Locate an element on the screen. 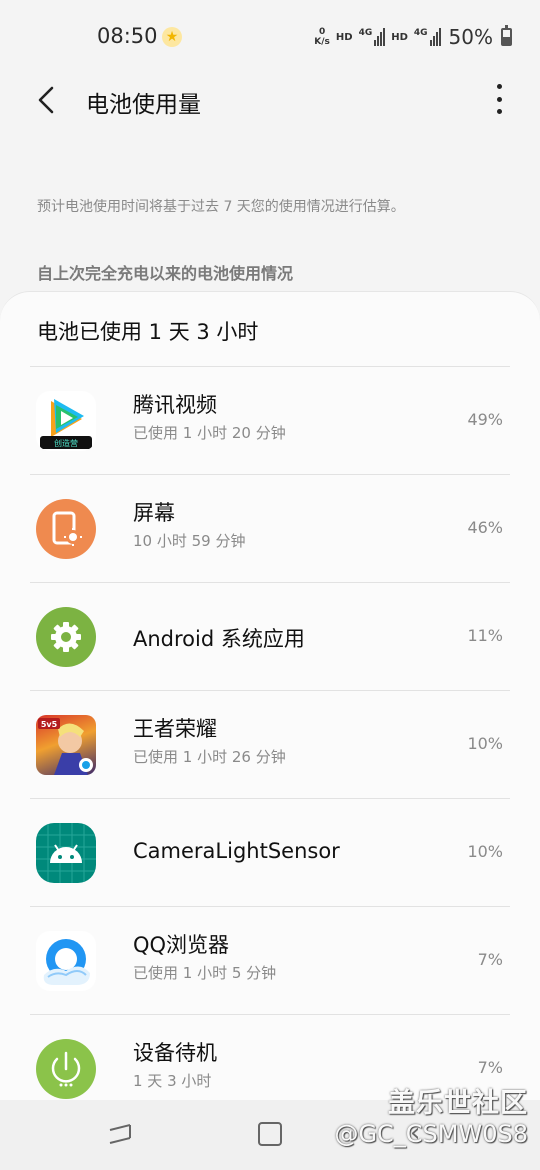 The height and width of the screenshot is (1170, 540). section-label: 自上次完全充电以来的电池使用情况 is located at coordinates (165, 273).